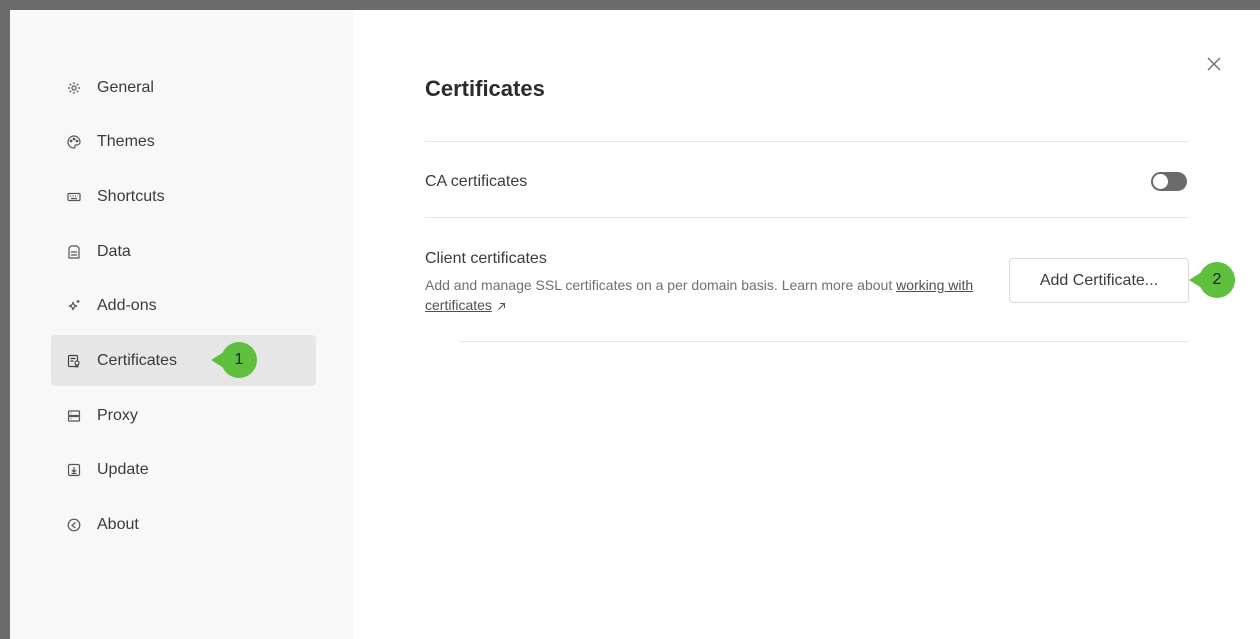 The height and width of the screenshot is (639, 1260). I want to click on sidebar-item-proxy: Proxy, so click(183, 415).